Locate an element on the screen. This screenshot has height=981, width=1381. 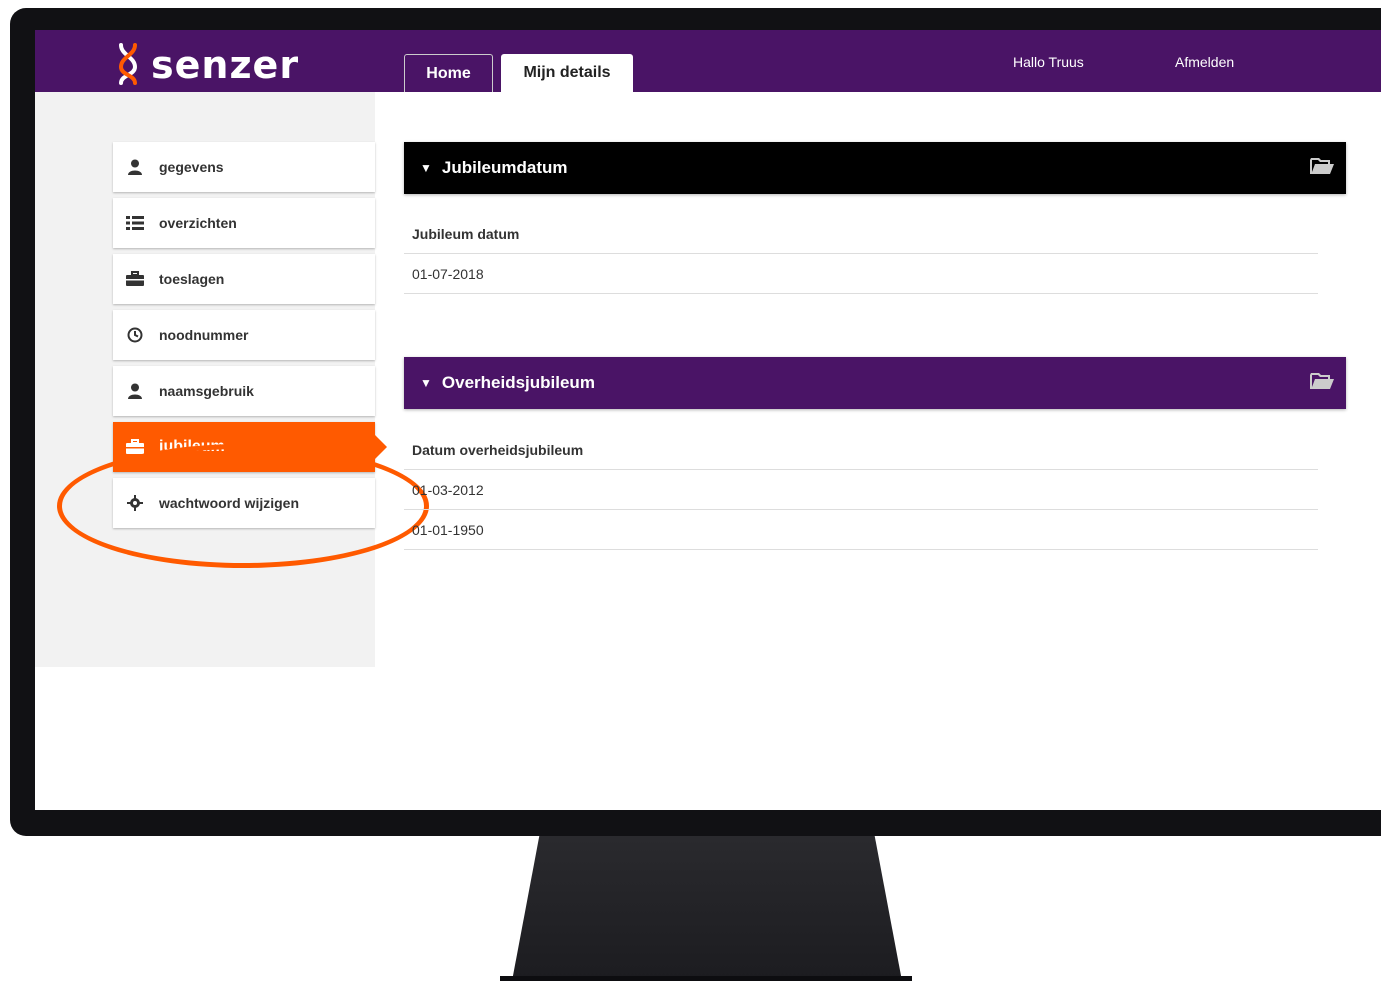
sidebar-item-gegevens: gegevens is located at coordinates (244, 167).